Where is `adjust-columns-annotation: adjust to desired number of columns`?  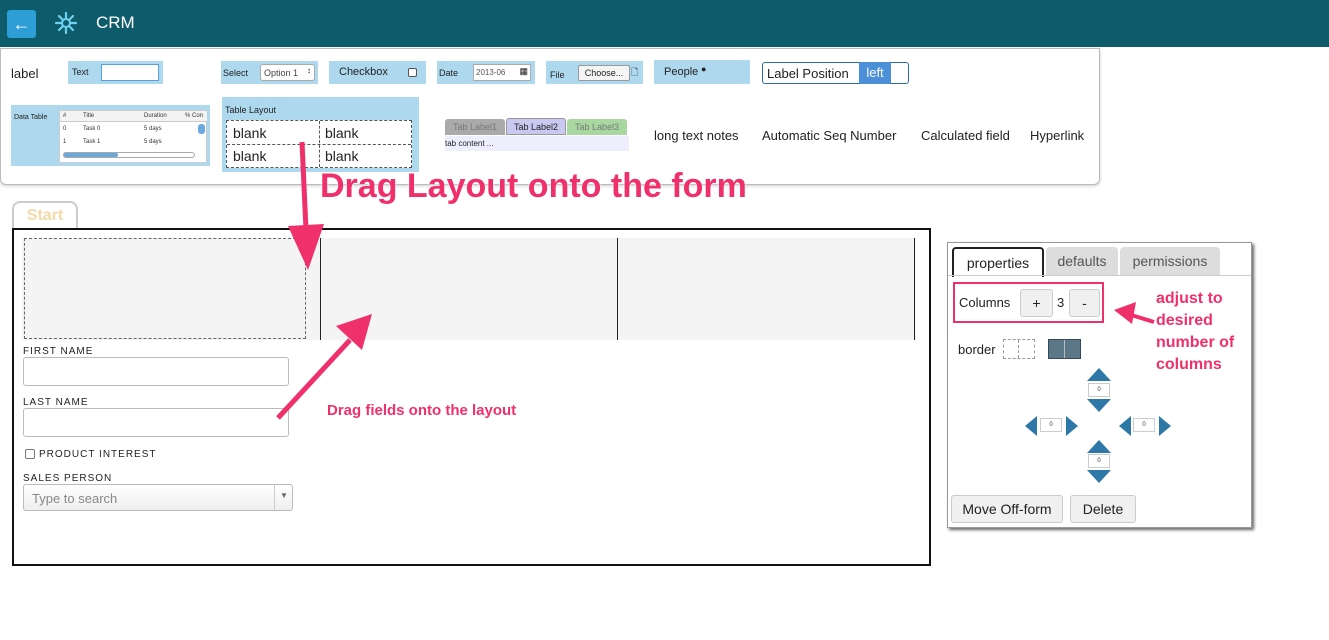
adjust-columns-annotation: adjust to desired number of columns is located at coordinates (1195, 331).